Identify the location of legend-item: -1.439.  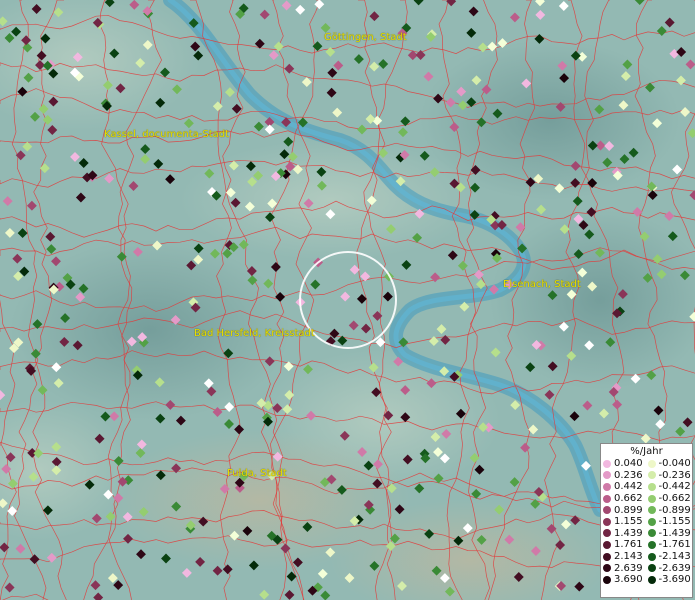
(670, 533).